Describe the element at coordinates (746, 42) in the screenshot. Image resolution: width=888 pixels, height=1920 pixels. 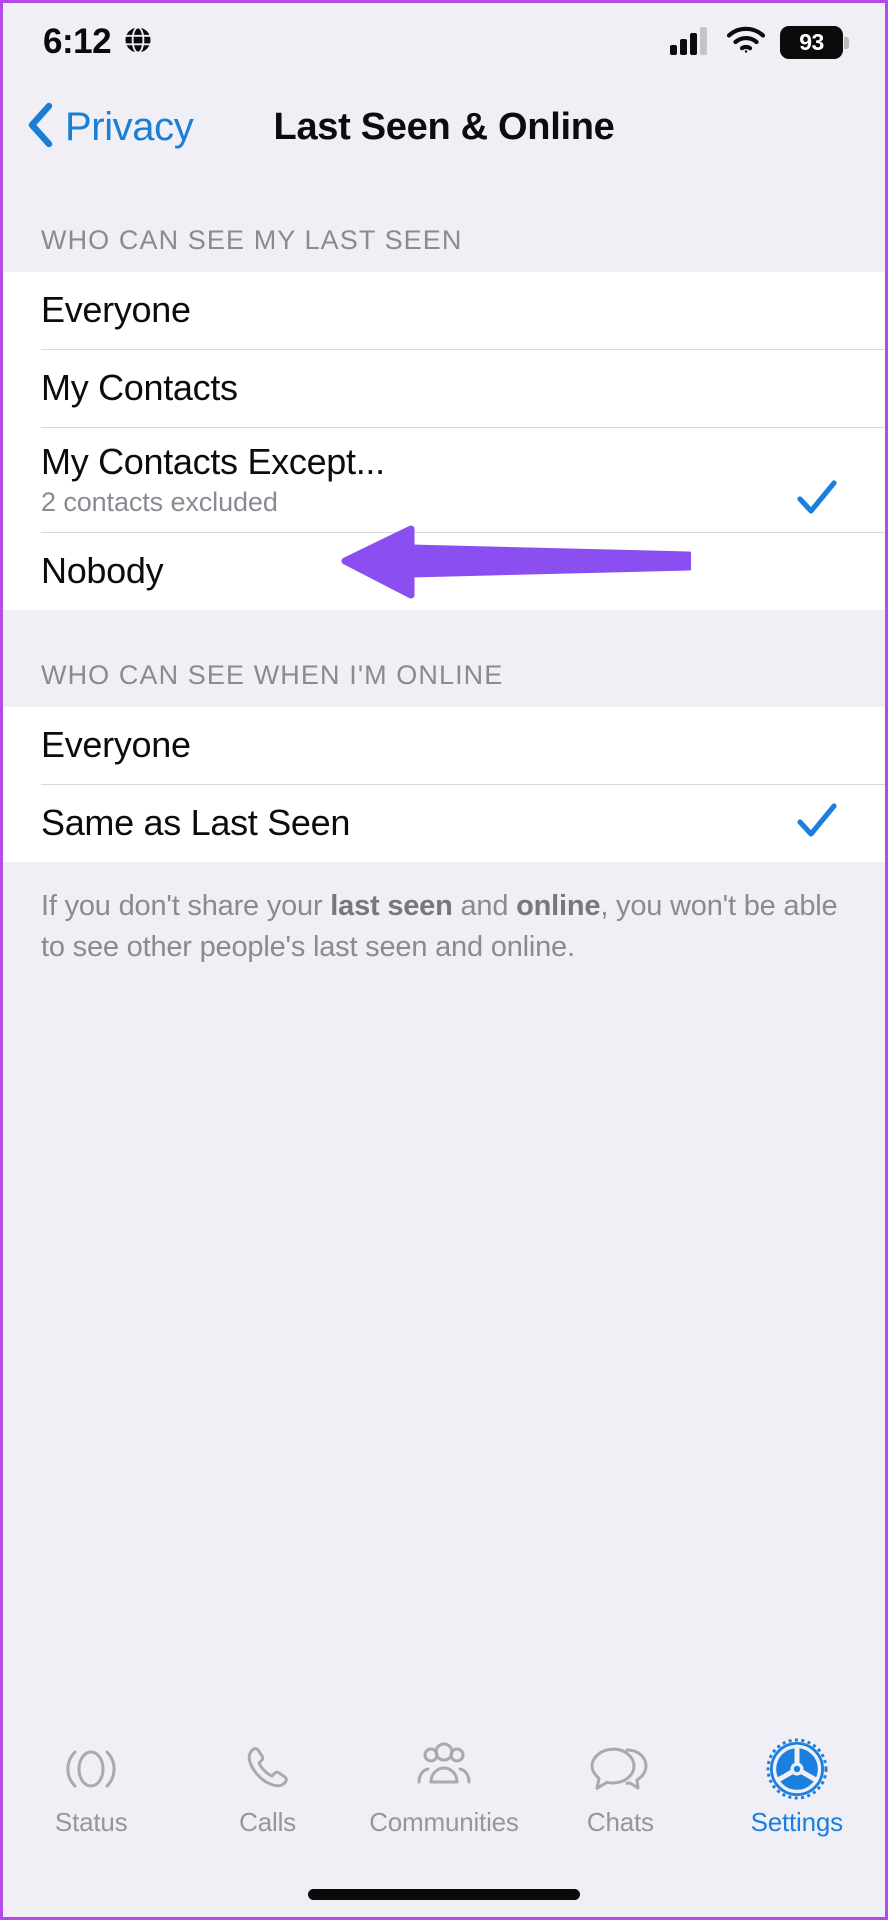
I see `wifi-icon` at that location.